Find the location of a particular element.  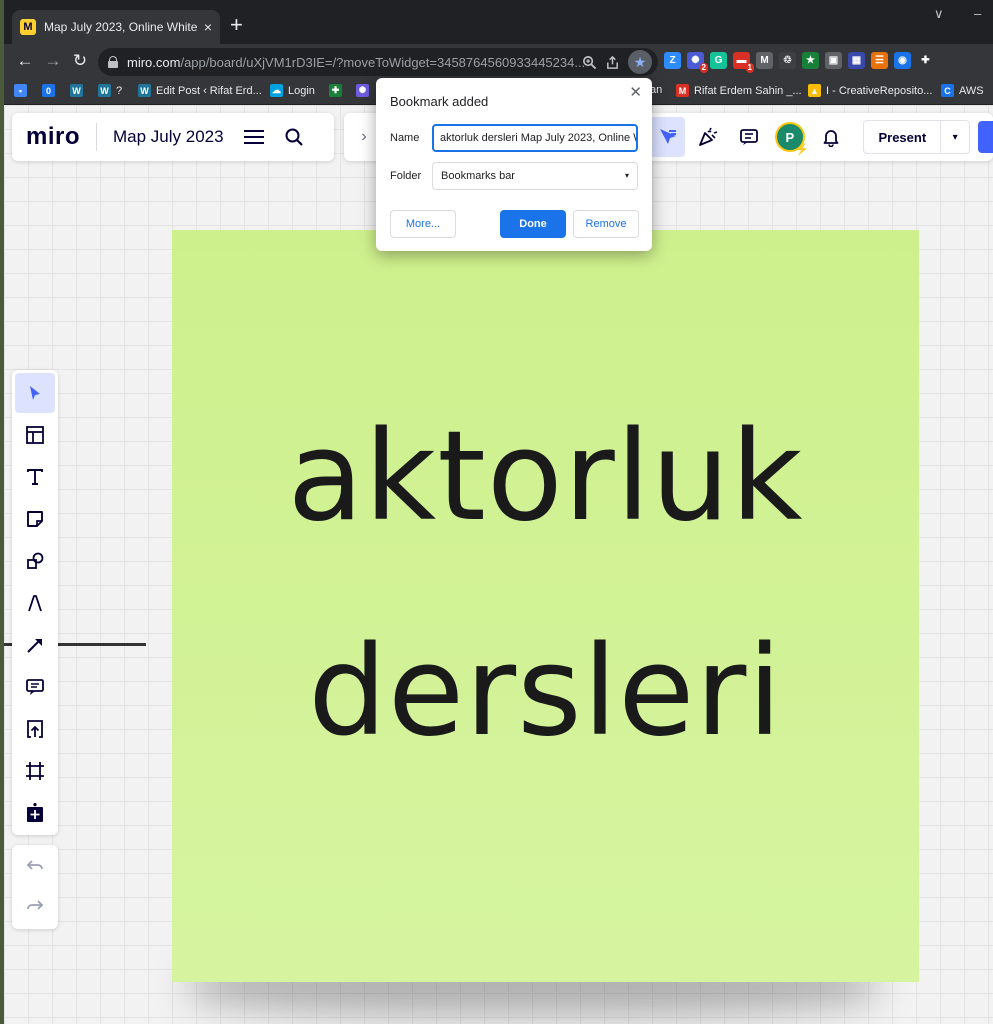

miro-favicon-icon: M is located at coordinates (28, 27).